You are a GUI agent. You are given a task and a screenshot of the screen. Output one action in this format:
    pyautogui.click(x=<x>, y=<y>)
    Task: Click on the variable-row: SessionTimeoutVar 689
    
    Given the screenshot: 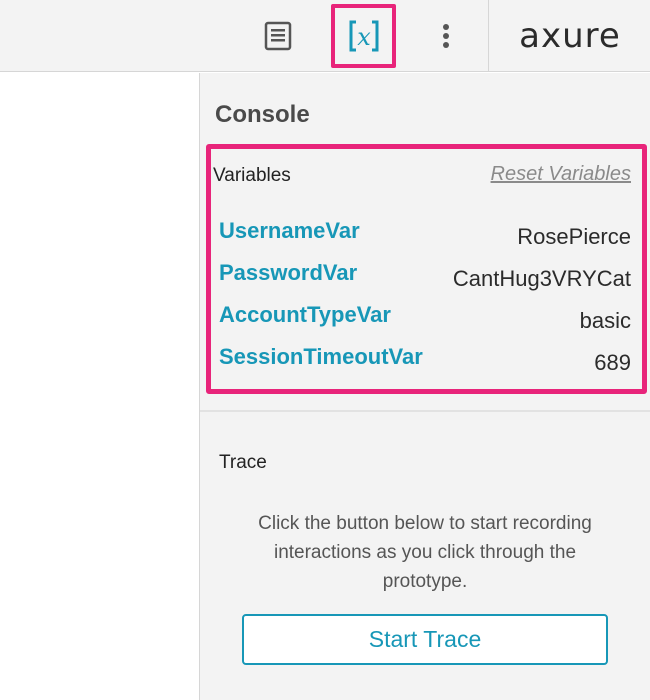 What is the action you would take?
    pyautogui.click(x=425, y=361)
    